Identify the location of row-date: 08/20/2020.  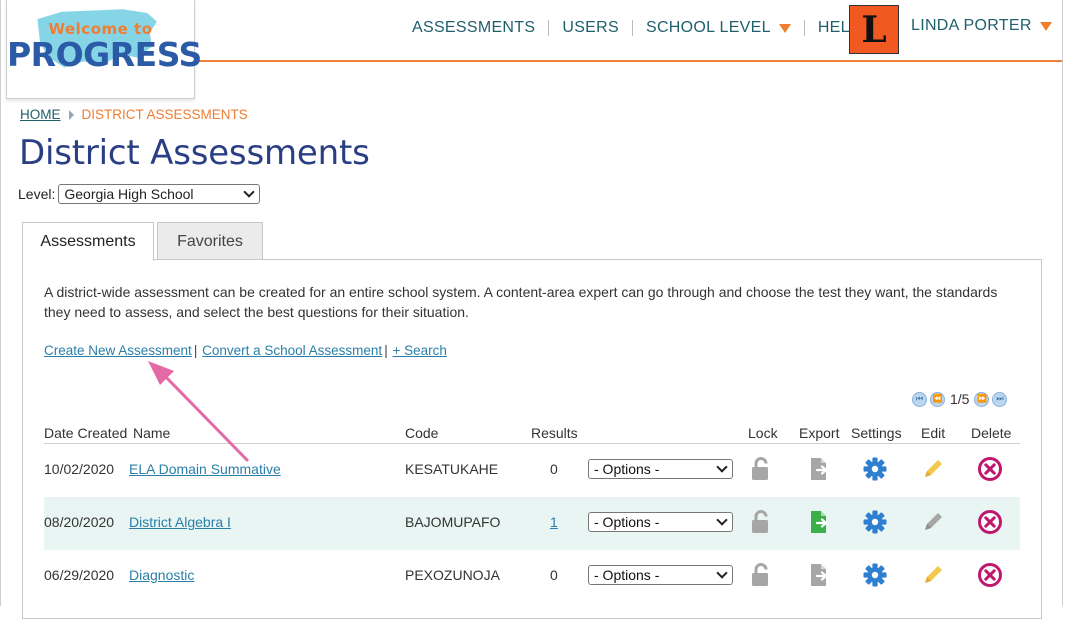
(79, 522).